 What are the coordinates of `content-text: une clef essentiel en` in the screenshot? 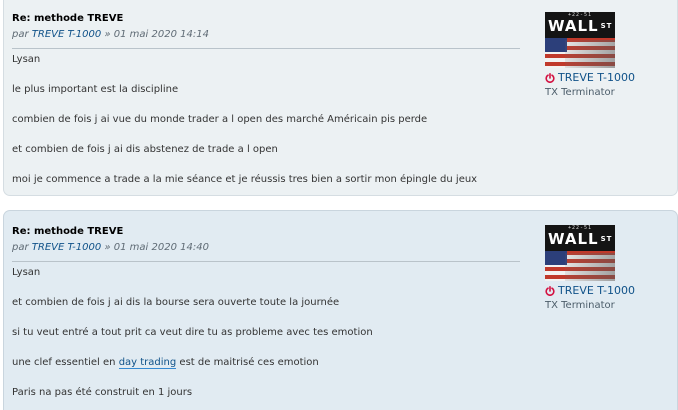 It's located at (64, 362).